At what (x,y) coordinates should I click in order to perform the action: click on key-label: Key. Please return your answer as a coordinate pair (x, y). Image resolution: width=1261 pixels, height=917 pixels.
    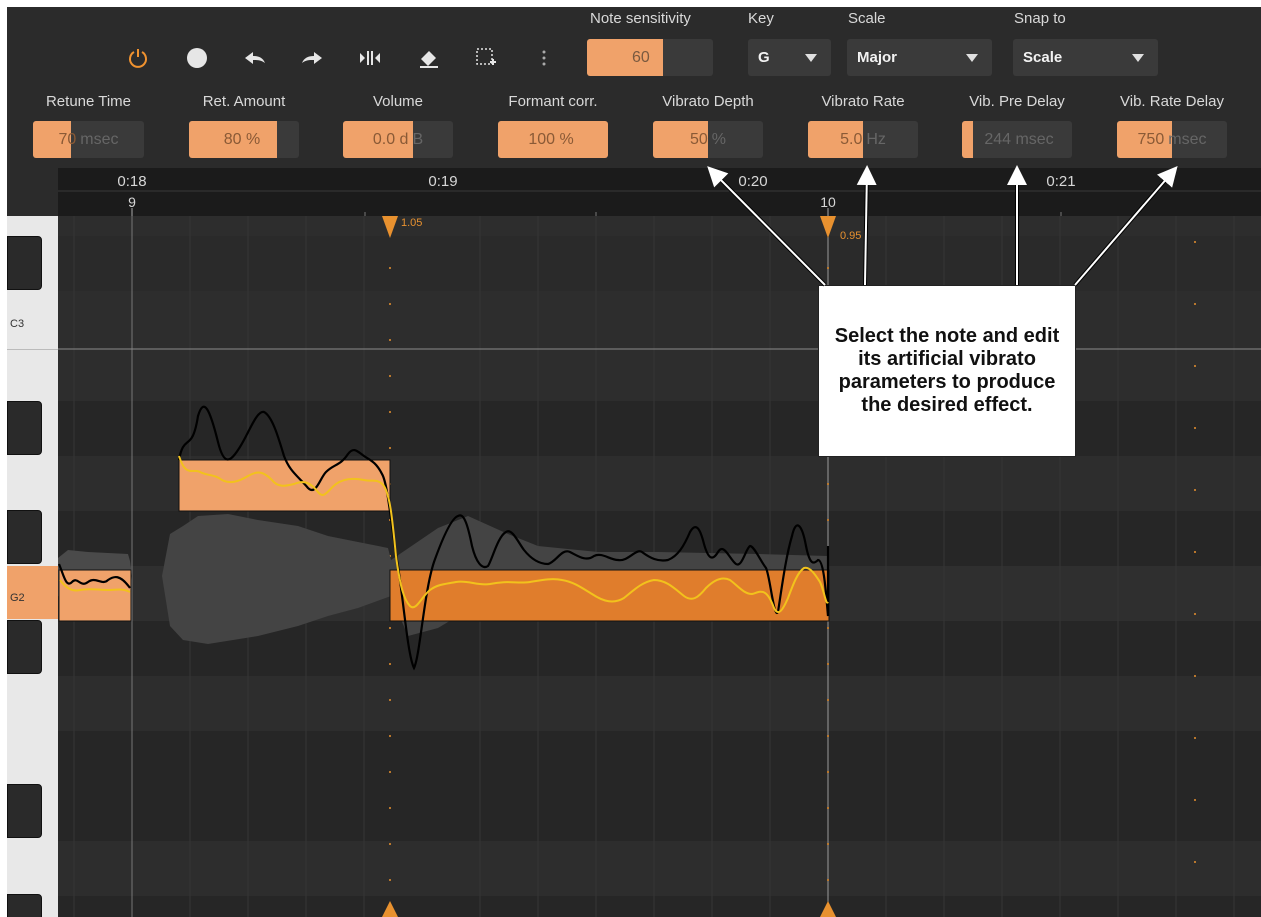
    Looking at the image, I should click on (761, 18).